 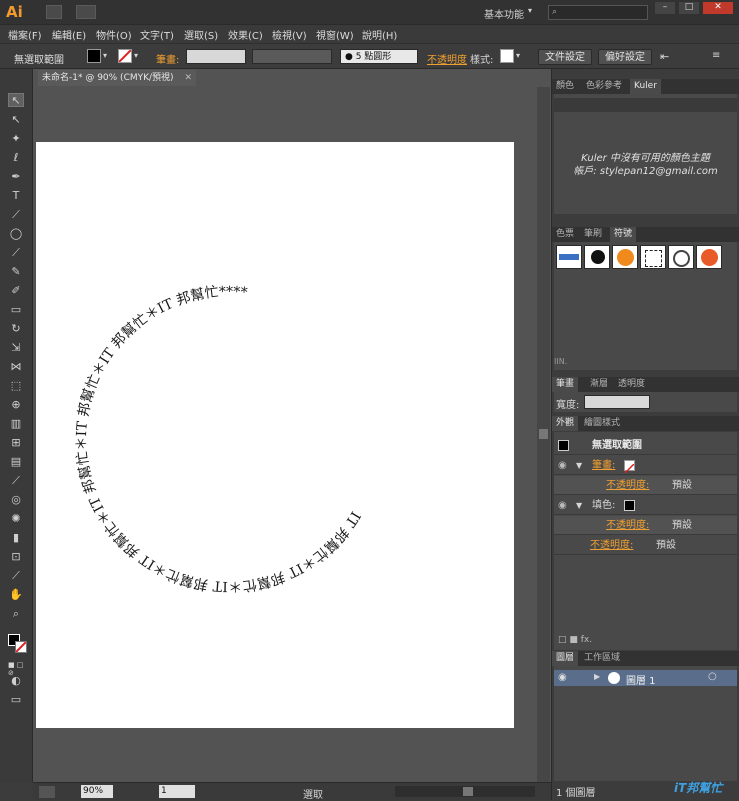 What do you see at coordinates (16, 234) in the screenshot?
I see `ellipse-tool-icon: ◯` at bounding box center [16, 234].